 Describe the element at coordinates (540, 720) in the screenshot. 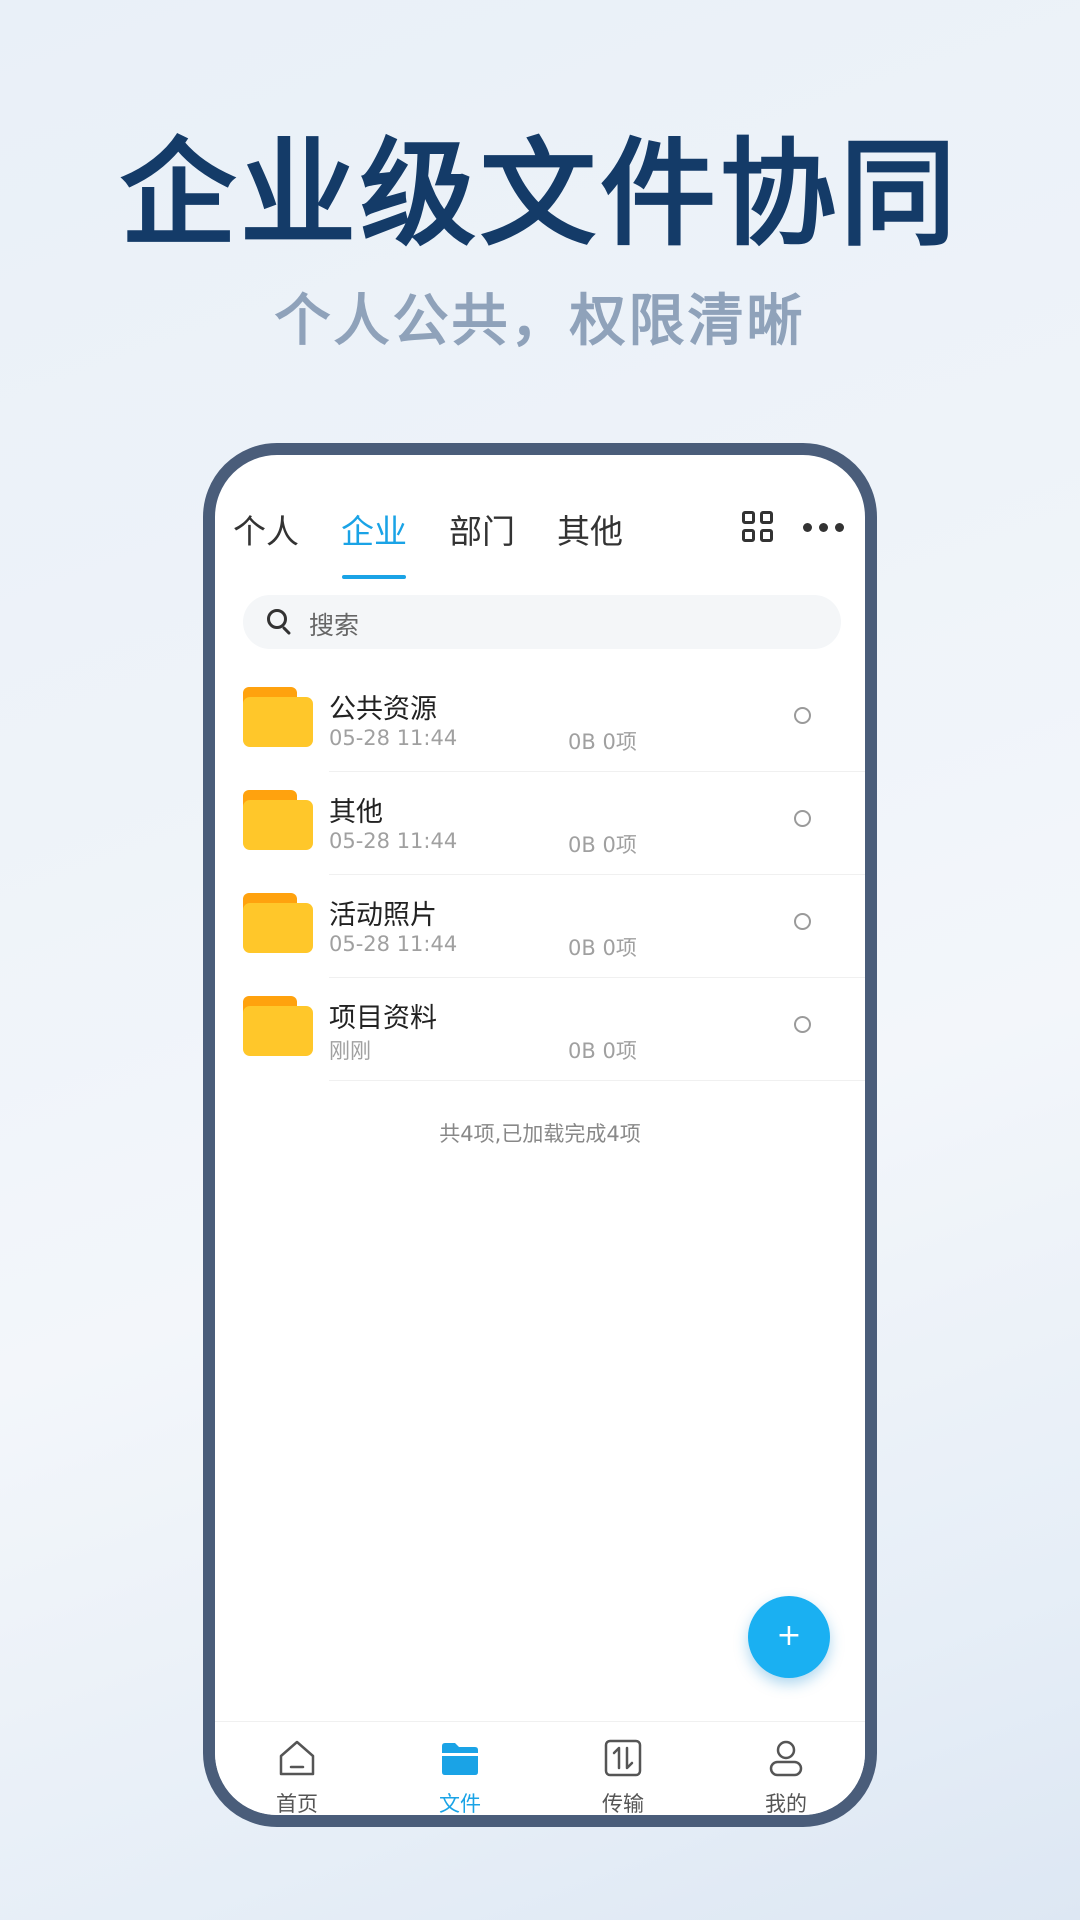

I see `list-item: 公共资源 05-28 11:44 0B 0项` at that location.